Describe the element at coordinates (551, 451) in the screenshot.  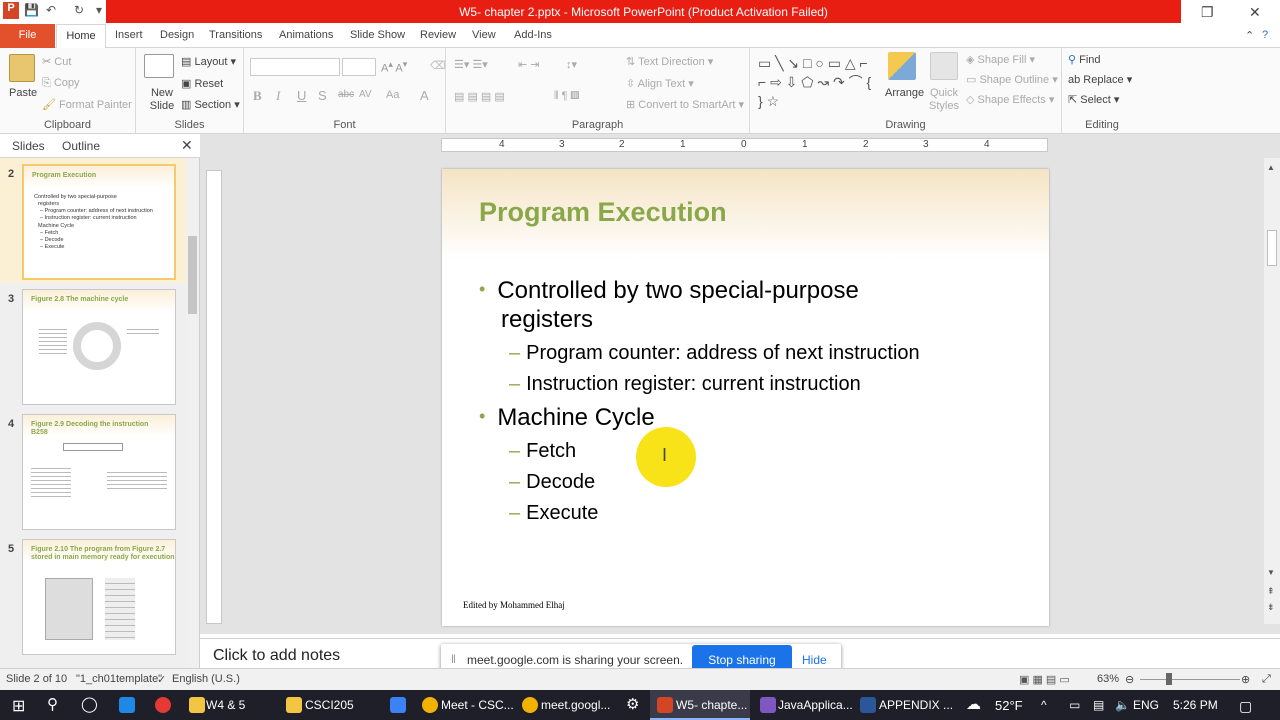
I see `bullet-text: Fetch` at that location.